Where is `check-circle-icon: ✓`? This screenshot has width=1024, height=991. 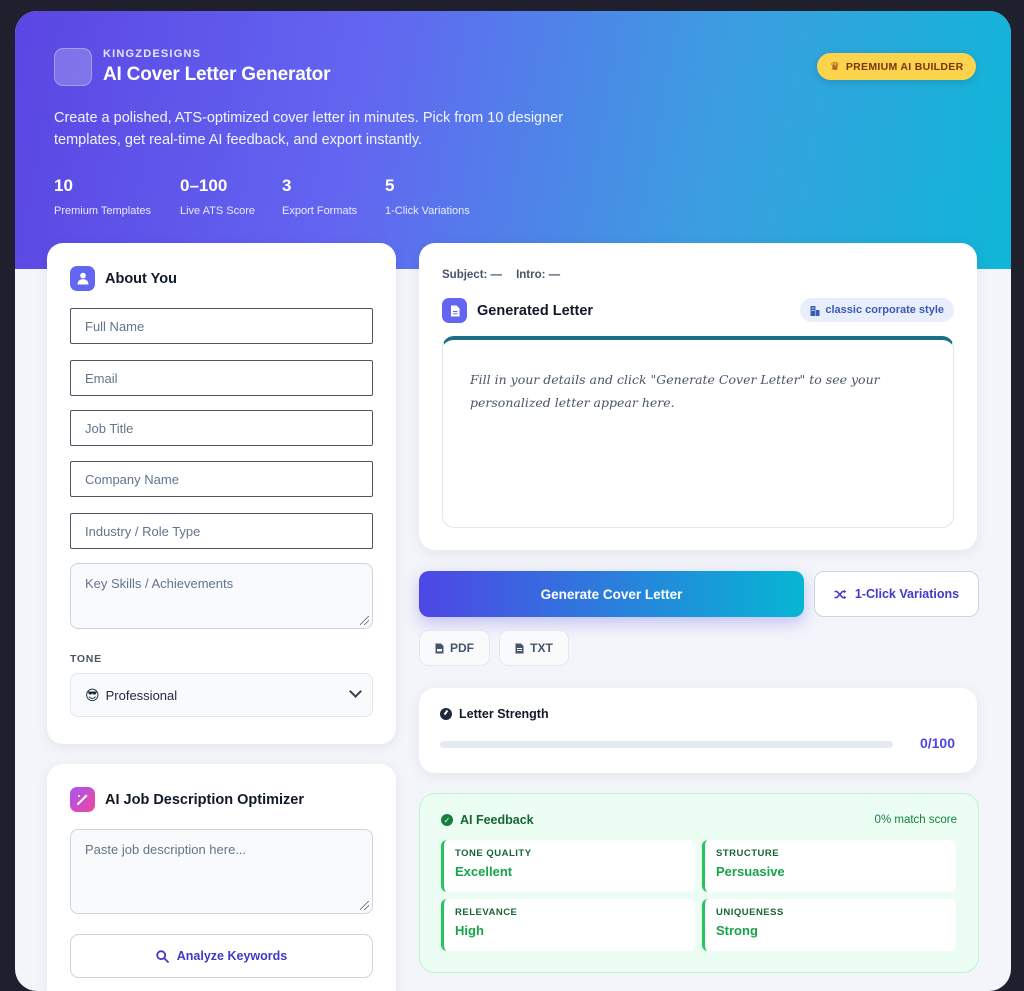 check-circle-icon: ✓ is located at coordinates (447, 820).